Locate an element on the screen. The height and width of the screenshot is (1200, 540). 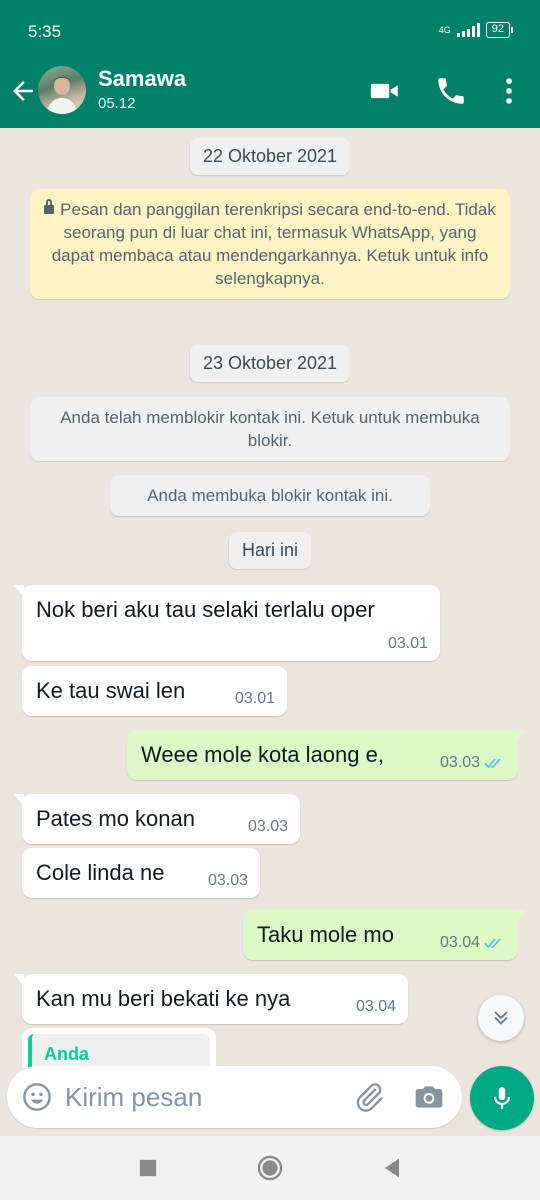
date-separator: Hari ini is located at coordinates (270, 550).